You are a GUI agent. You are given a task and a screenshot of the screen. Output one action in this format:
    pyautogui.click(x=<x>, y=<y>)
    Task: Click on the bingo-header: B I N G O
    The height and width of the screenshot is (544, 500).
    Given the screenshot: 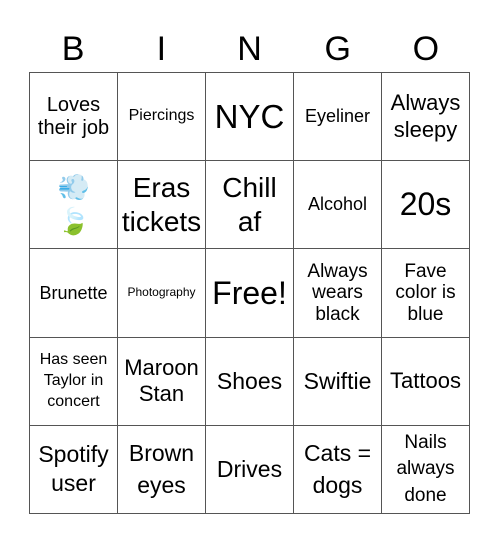 What is the action you would take?
    pyautogui.click(x=249, y=49)
    